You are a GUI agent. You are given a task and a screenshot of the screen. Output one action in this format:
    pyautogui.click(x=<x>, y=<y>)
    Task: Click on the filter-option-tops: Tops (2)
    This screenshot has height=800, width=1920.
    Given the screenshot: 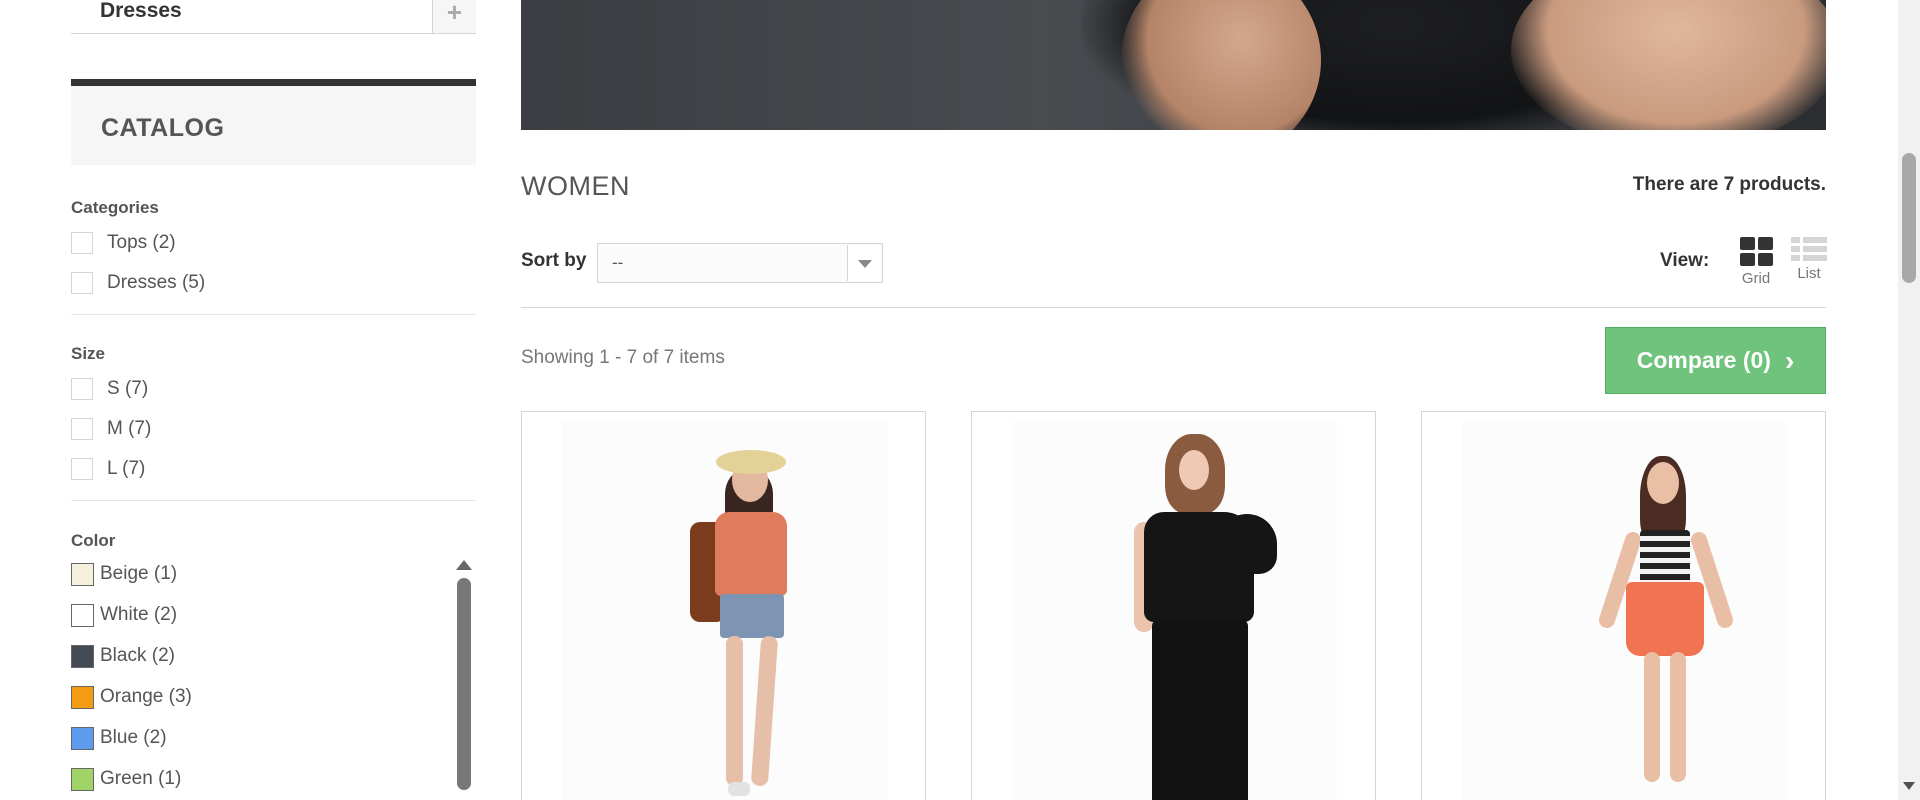 What is the action you would take?
    pyautogui.click(x=273, y=243)
    